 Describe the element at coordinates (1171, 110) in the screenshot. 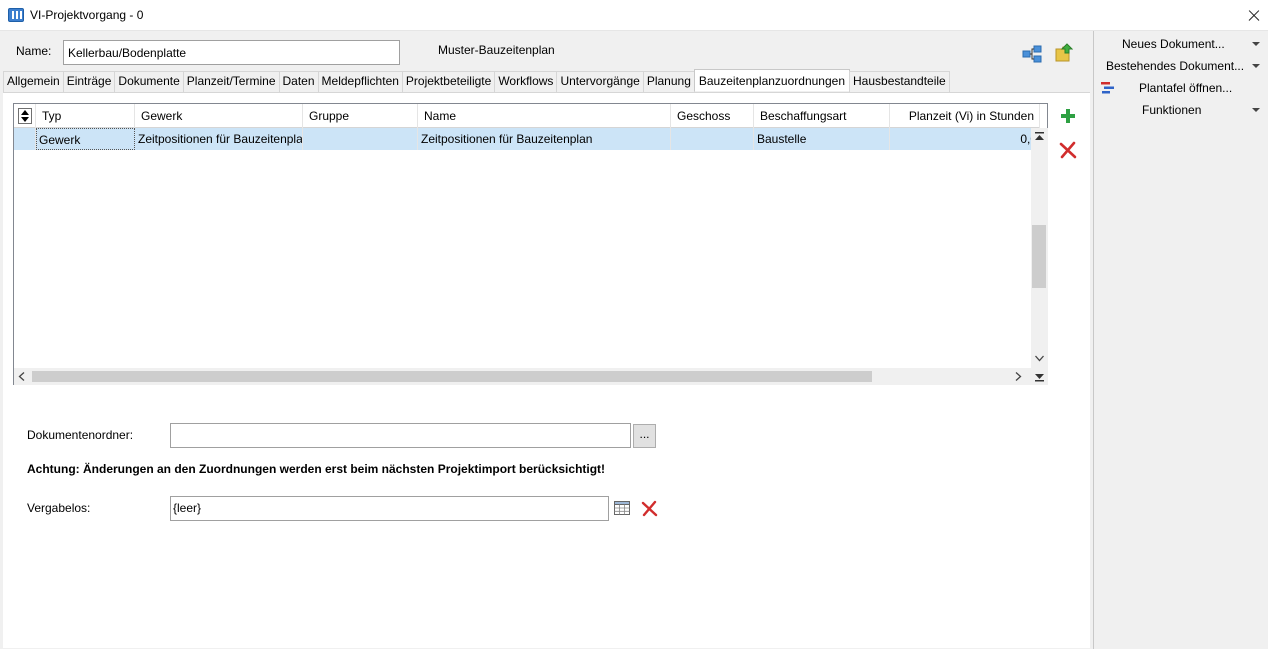

I see `functions-button: Funktionen` at that location.